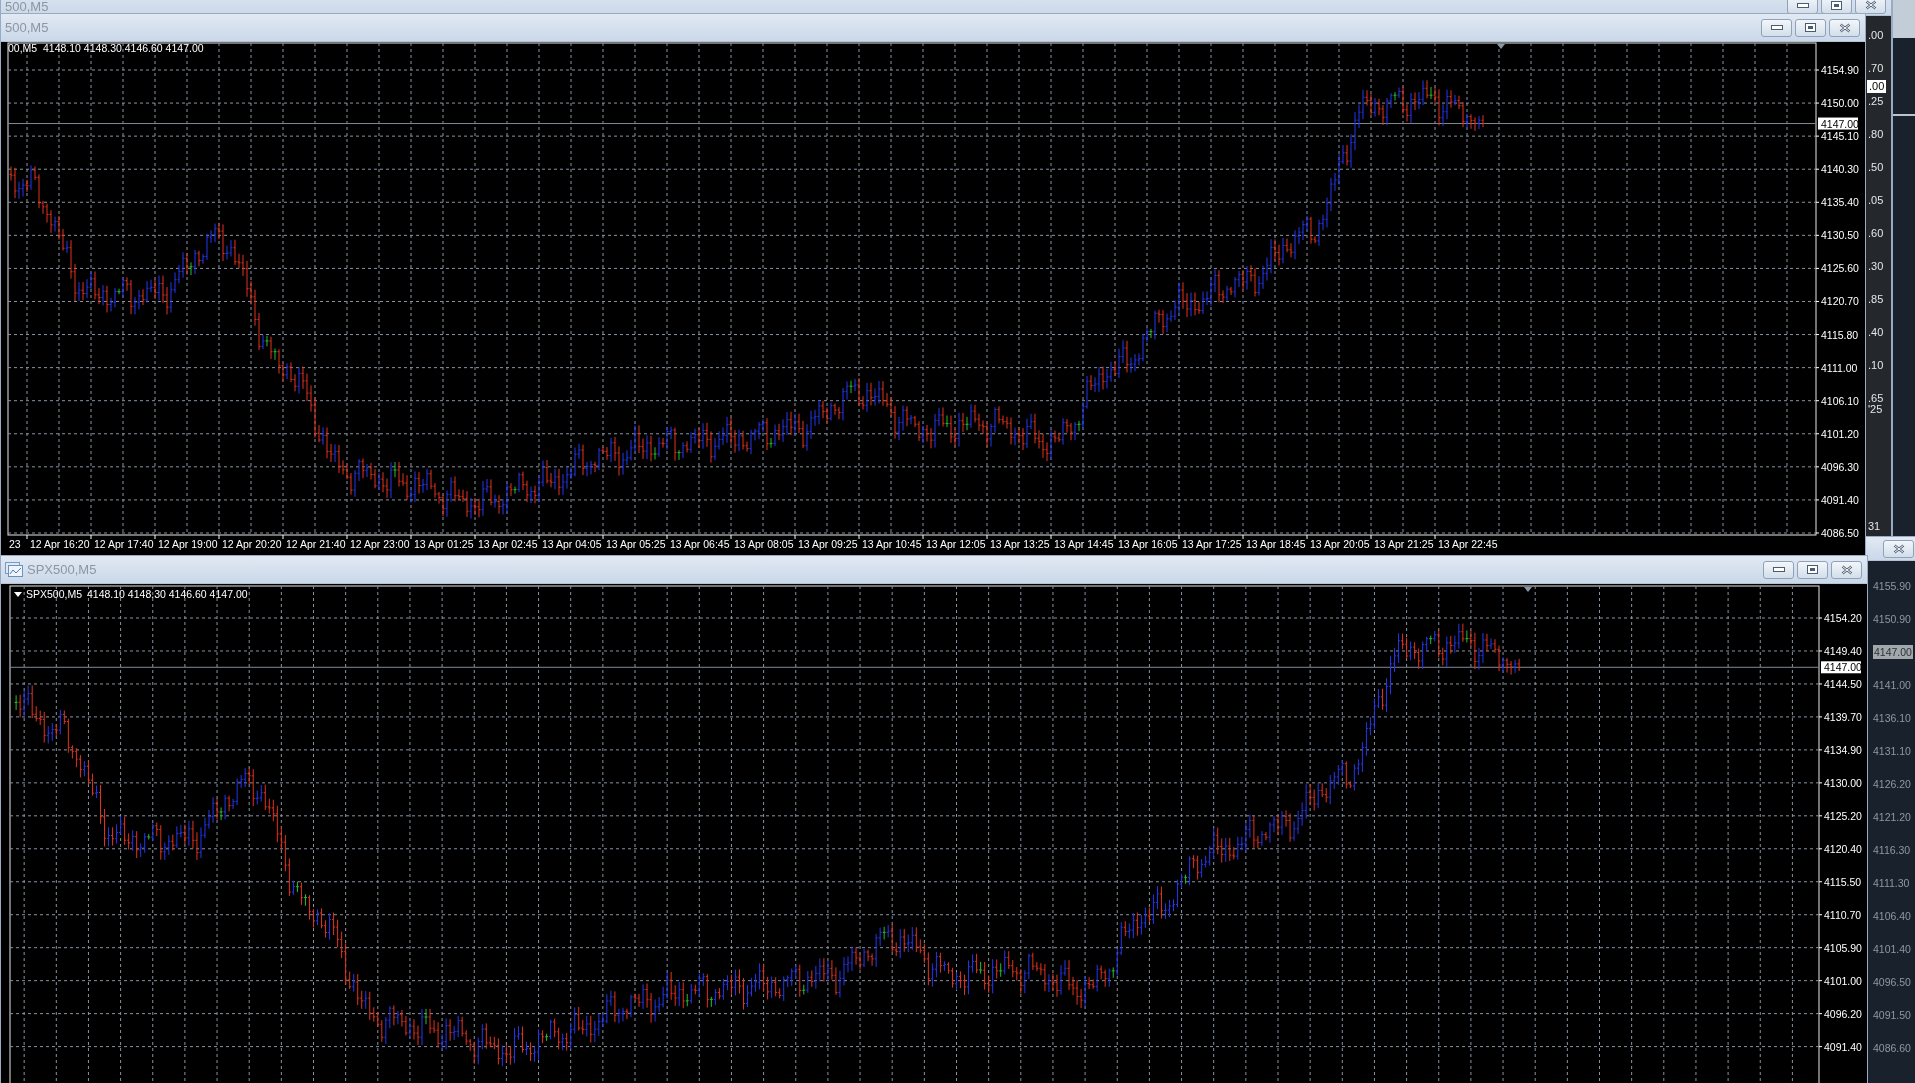  Describe the element at coordinates (1892, 750) in the screenshot. I see `price-axis-label: 4131.10` at that location.